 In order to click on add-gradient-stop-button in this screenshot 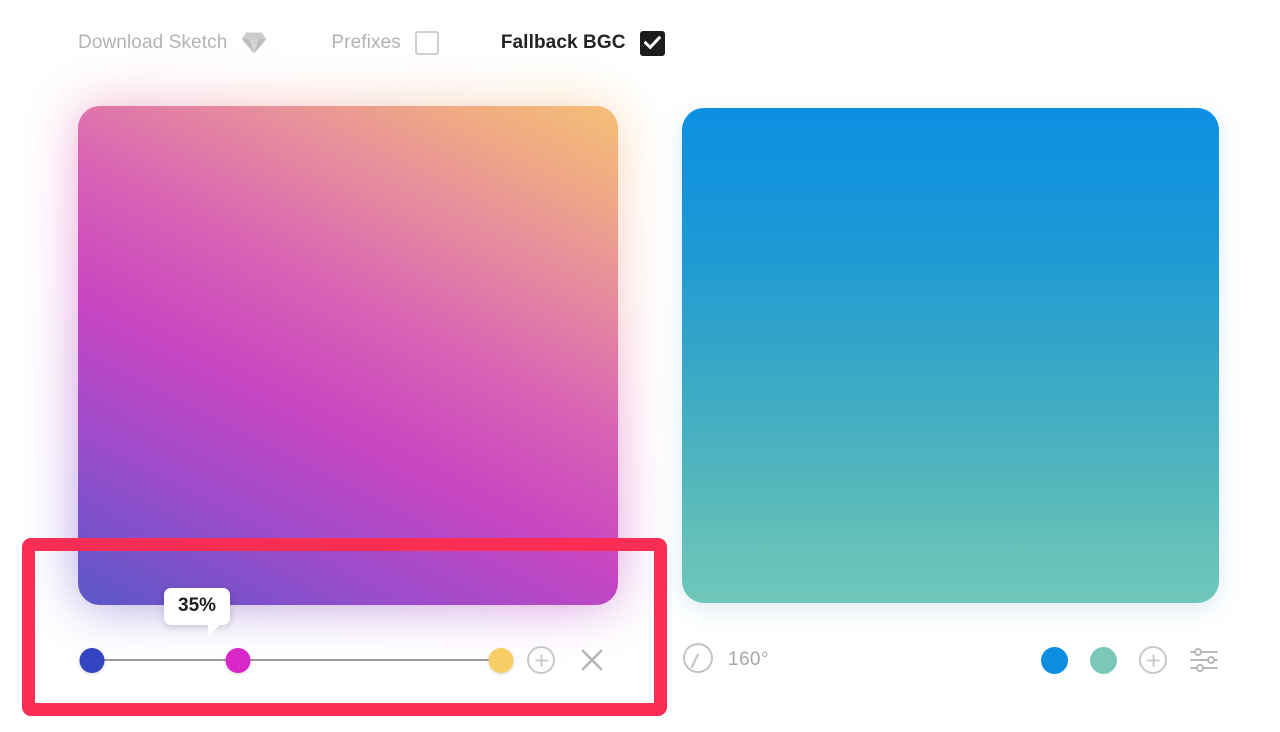, I will do `click(541, 660)`.